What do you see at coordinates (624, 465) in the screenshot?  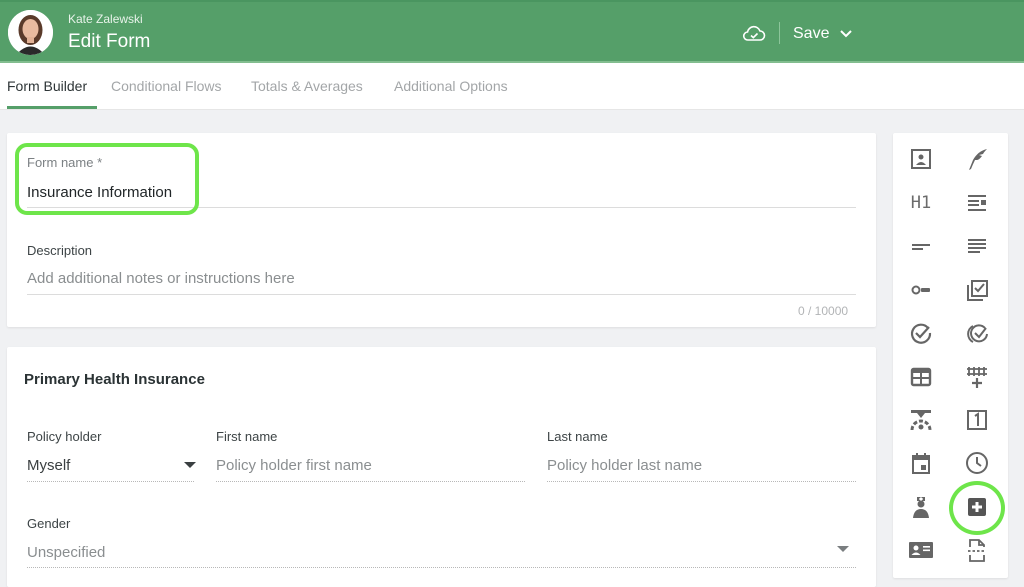 I see `last-name-input: Policy holder last name` at bounding box center [624, 465].